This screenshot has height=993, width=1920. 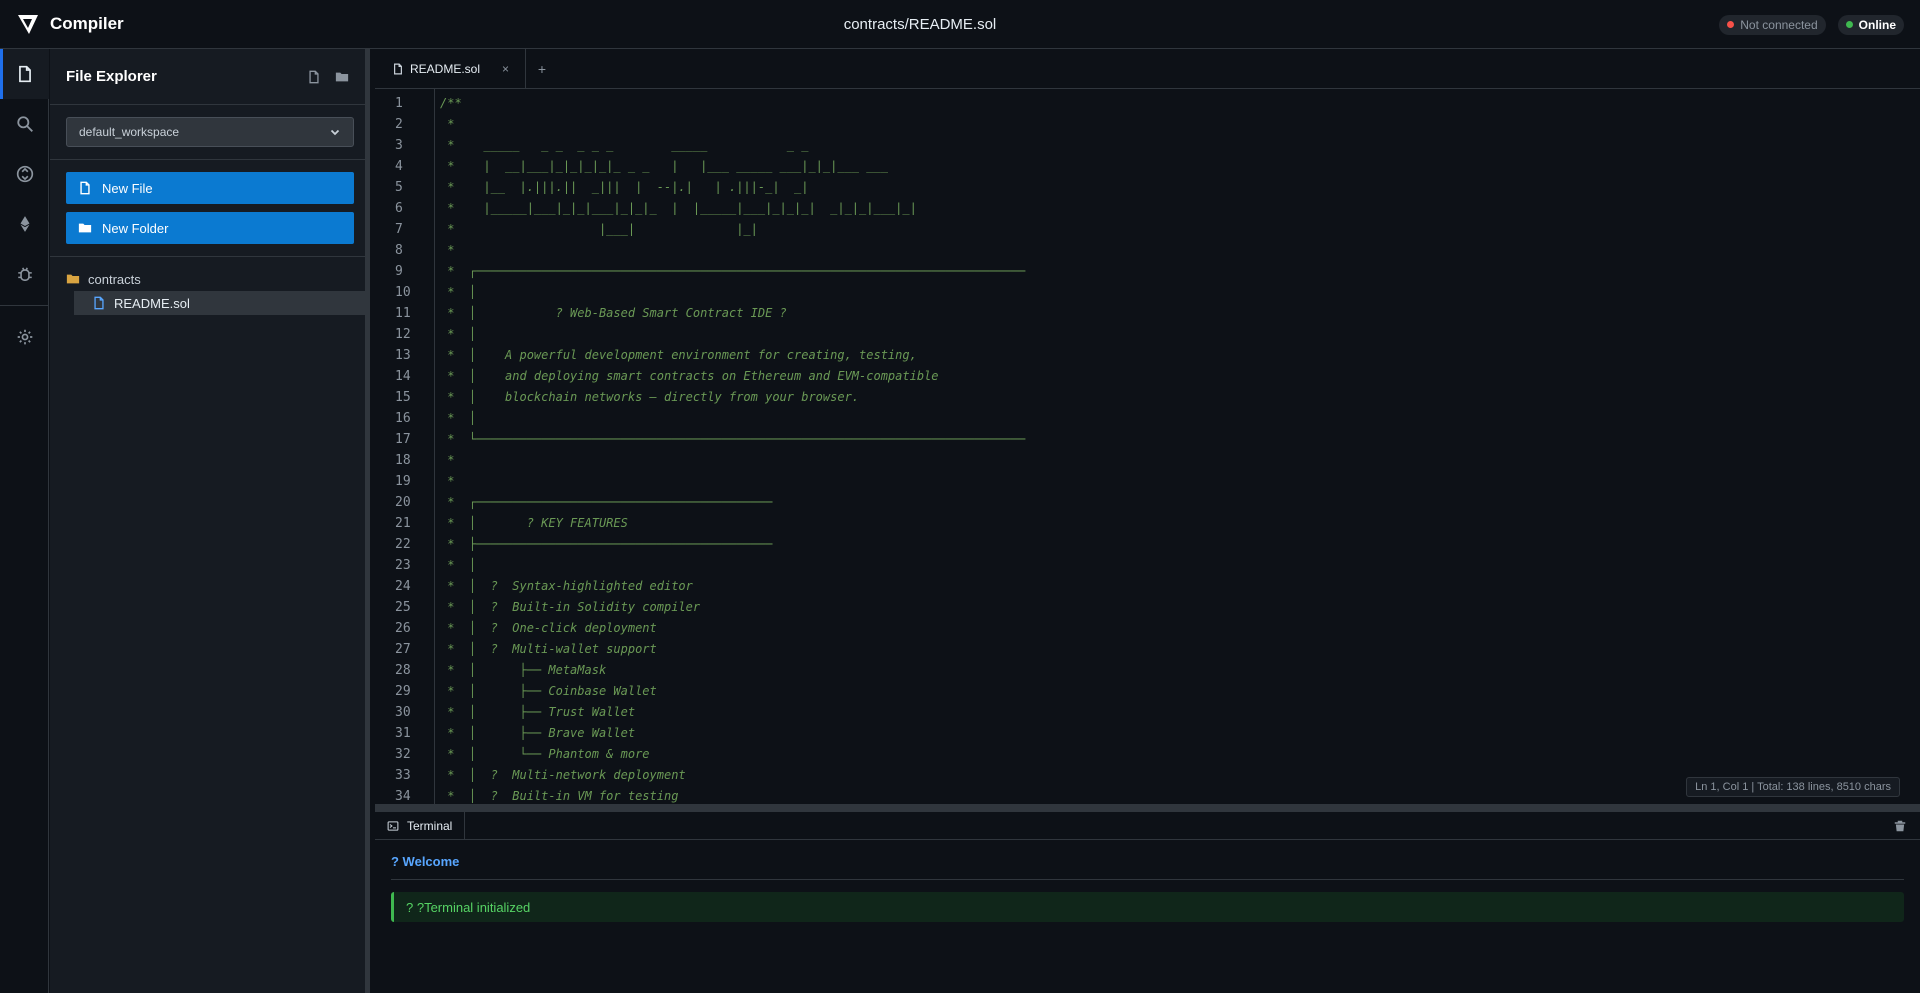 What do you see at coordinates (210, 188) in the screenshot?
I see `new-file-button: New File` at bounding box center [210, 188].